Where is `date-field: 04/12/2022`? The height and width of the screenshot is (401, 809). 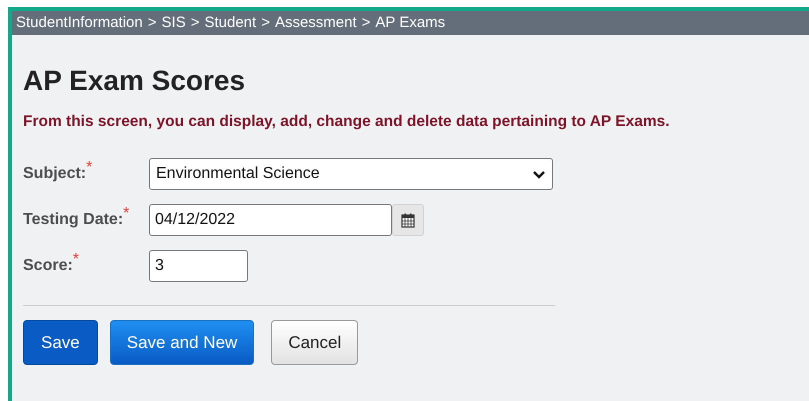
date-field: 04/12/2022 is located at coordinates (270, 220).